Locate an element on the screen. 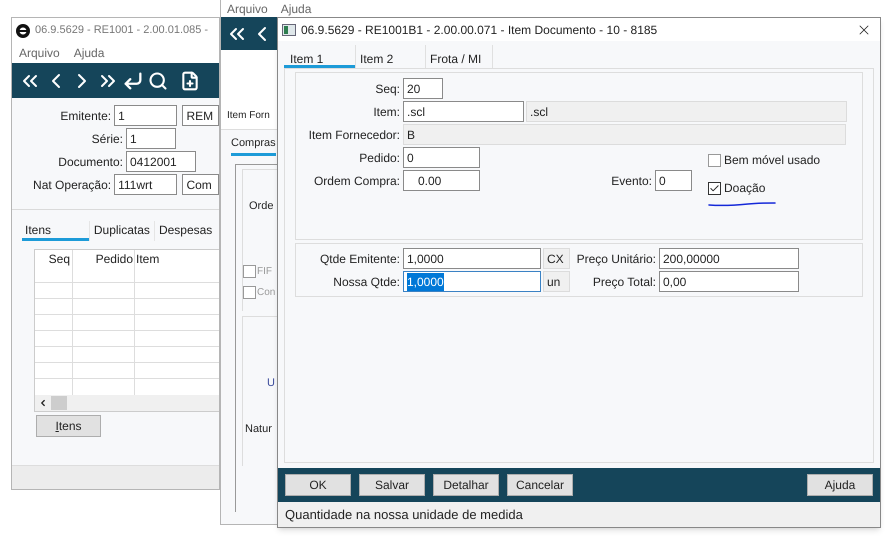  new-document-icon is located at coordinates (190, 80).